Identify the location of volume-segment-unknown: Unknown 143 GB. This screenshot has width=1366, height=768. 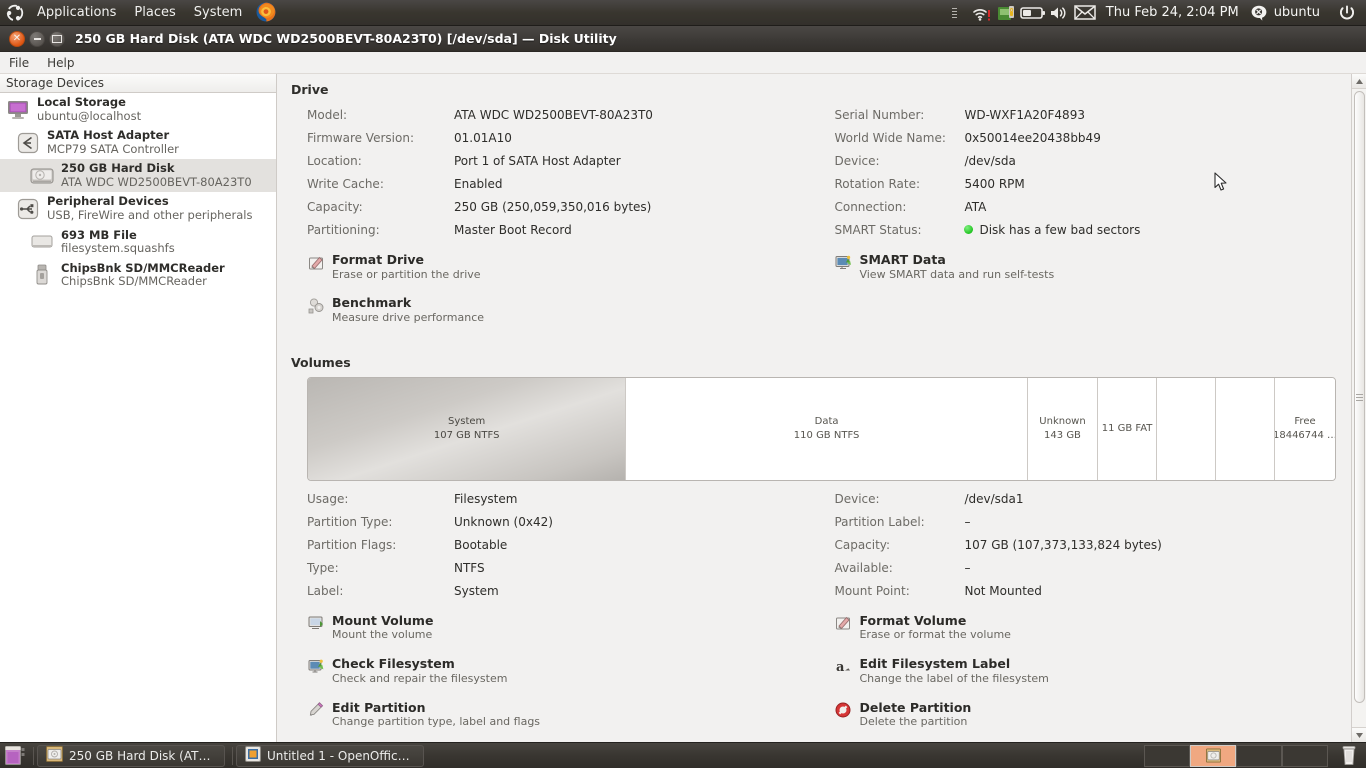
(1063, 428).